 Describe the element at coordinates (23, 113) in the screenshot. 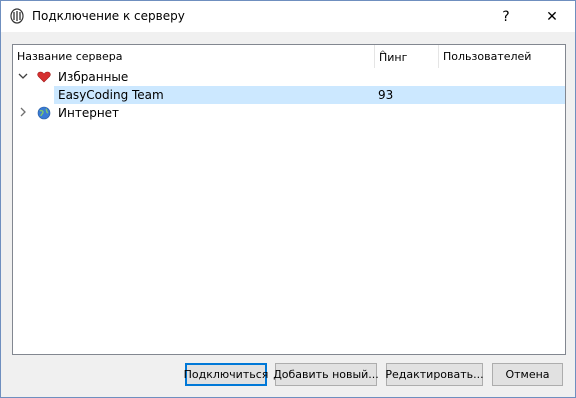

I see `chevron-right-icon` at that location.